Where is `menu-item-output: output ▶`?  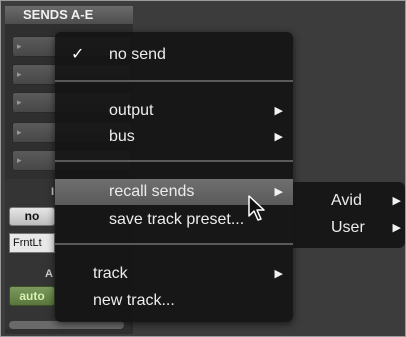
menu-item-output: output ▶ is located at coordinates (174, 111).